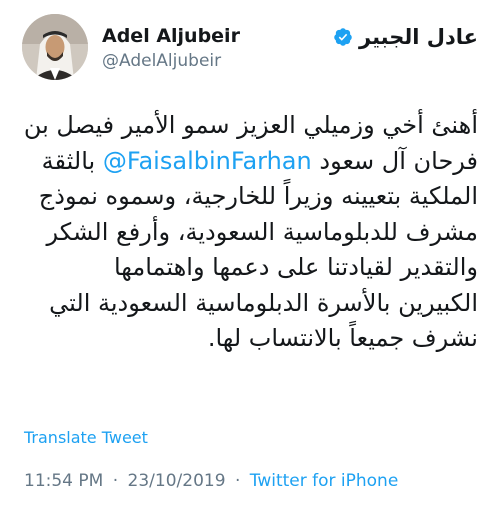 This screenshot has width=500, height=520. I want to click on display-name: Adel Aljubeir, so click(171, 36).